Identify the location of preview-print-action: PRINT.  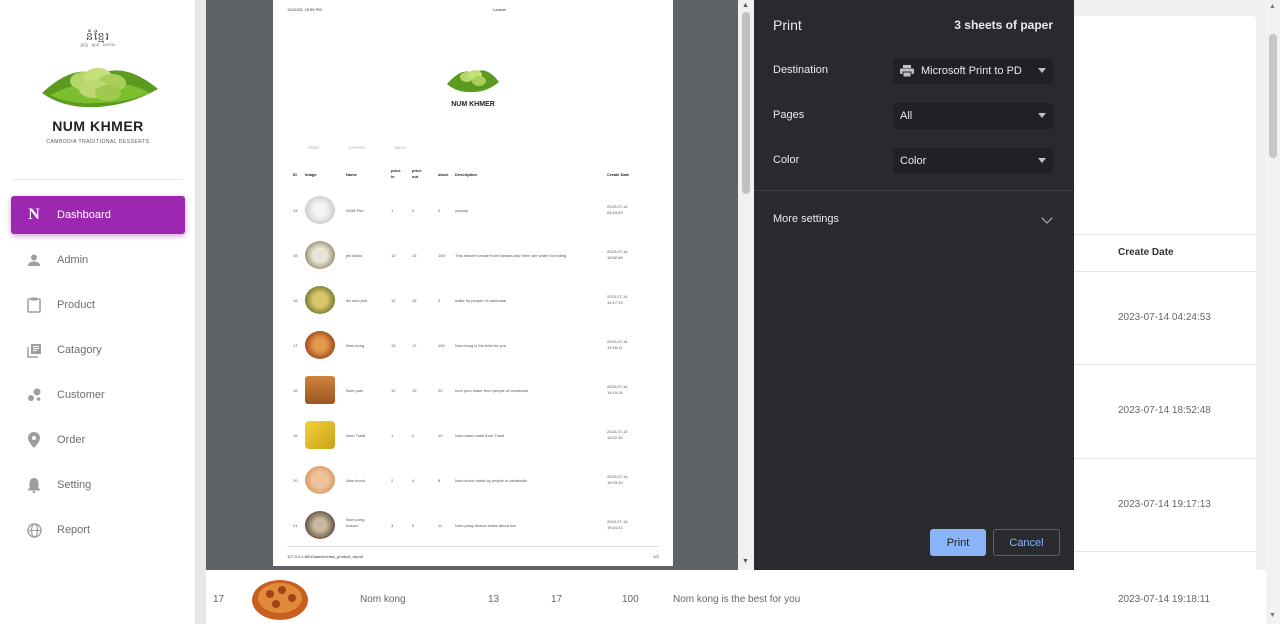
(314, 147).